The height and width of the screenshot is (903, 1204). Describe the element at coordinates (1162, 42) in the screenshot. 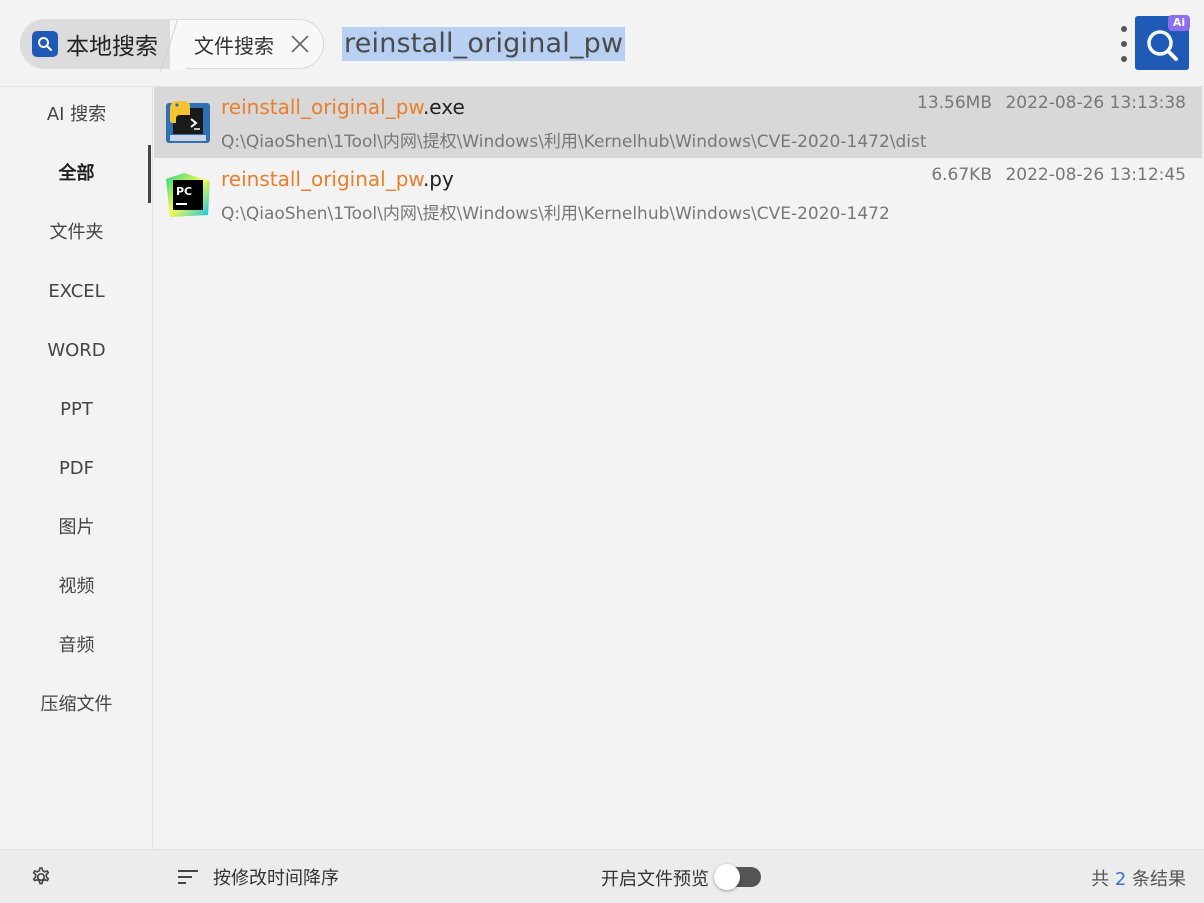

I see `ai-search-button: Ai` at that location.